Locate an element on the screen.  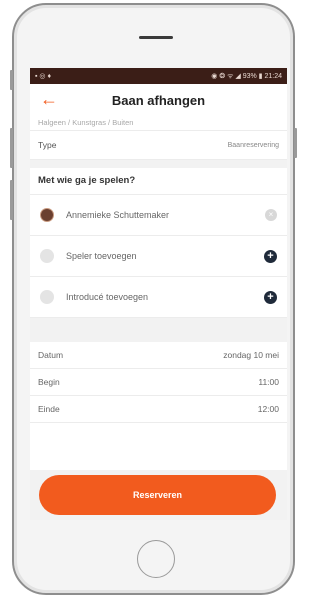
status-bar: ▪ ◎ ♦ ◉ ❂ ᯤ ◢ 93% ▮ 21:24 is located at coordinates (158, 76).